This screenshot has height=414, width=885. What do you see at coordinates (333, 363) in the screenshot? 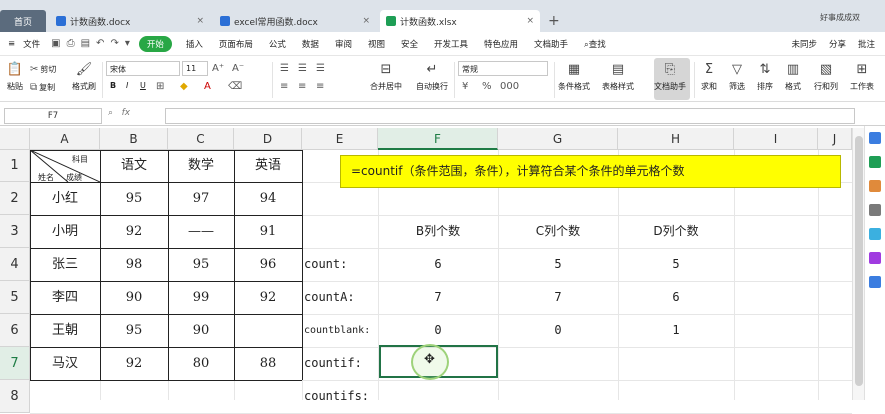
I see `function-label-cell: countif:` at bounding box center [333, 363].